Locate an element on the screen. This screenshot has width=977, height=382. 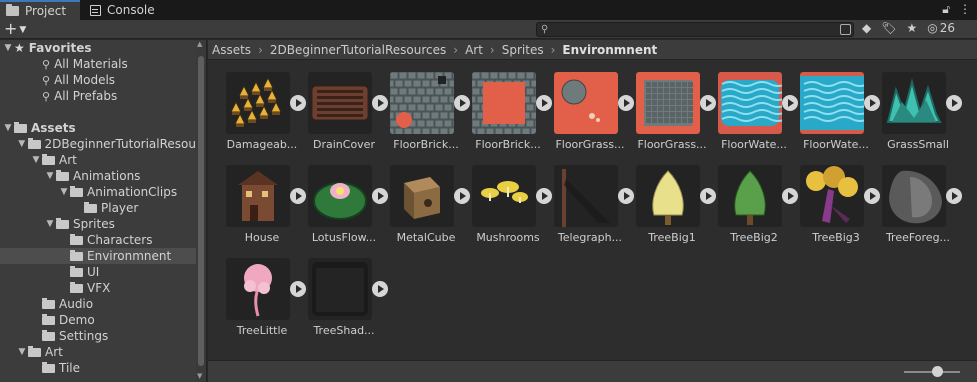
asset-tile: House is located at coordinates (261, 199).